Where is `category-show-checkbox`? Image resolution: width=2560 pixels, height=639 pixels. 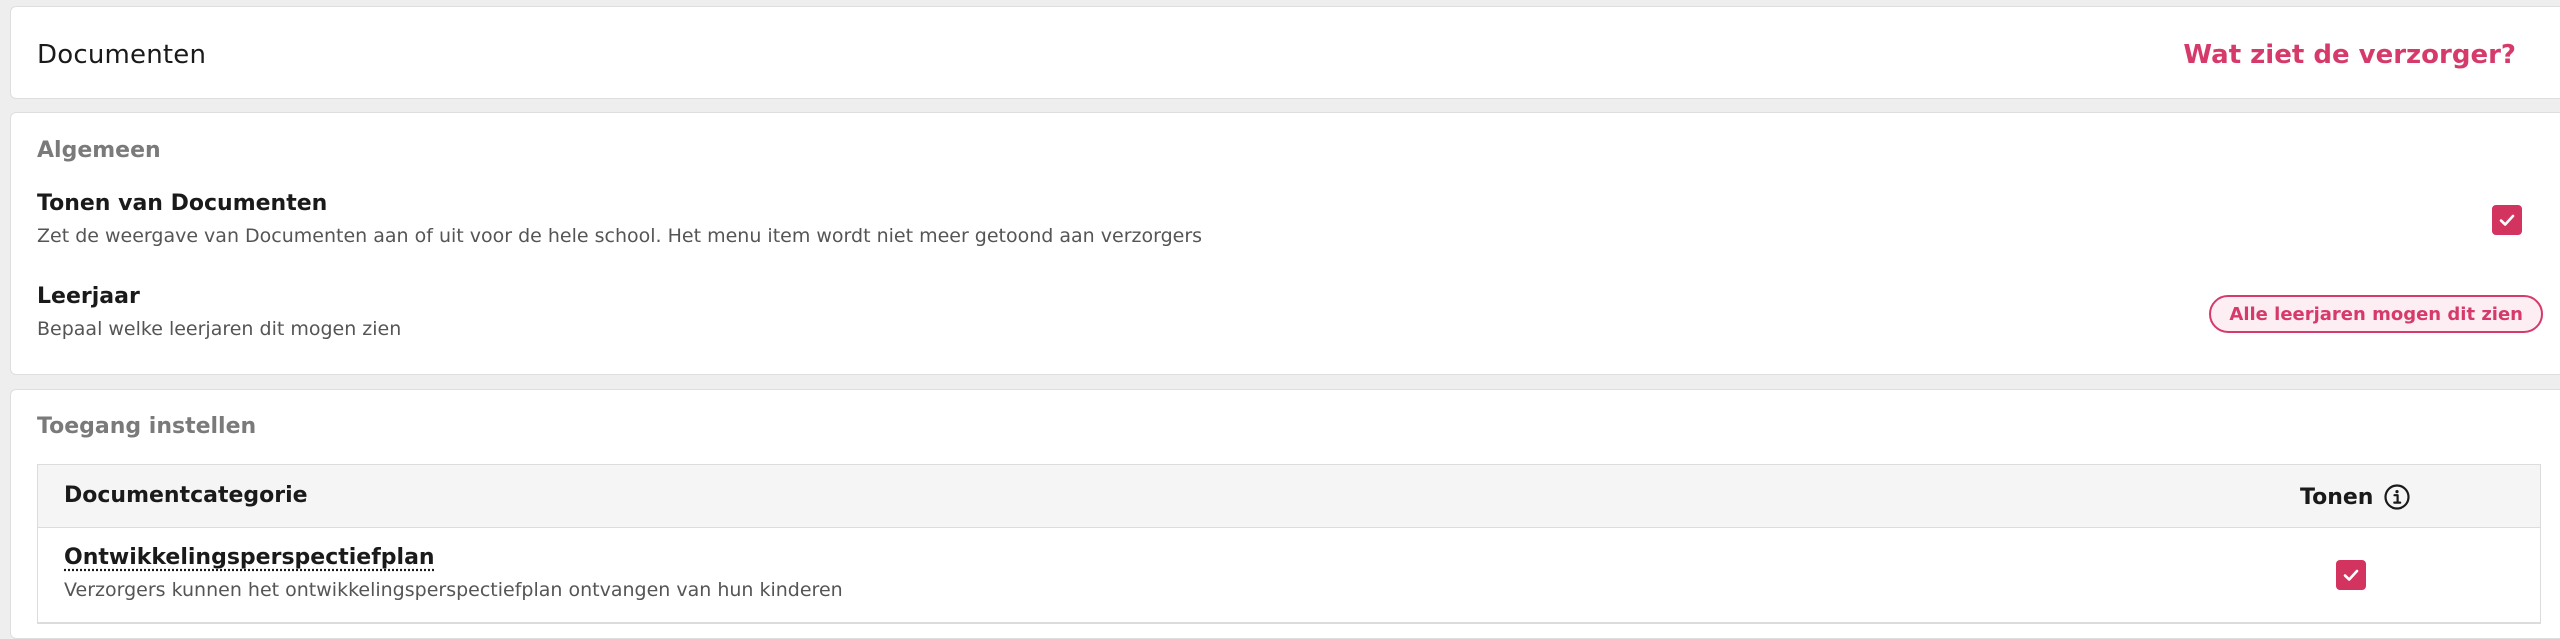 category-show-checkbox is located at coordinates (2351, 575).